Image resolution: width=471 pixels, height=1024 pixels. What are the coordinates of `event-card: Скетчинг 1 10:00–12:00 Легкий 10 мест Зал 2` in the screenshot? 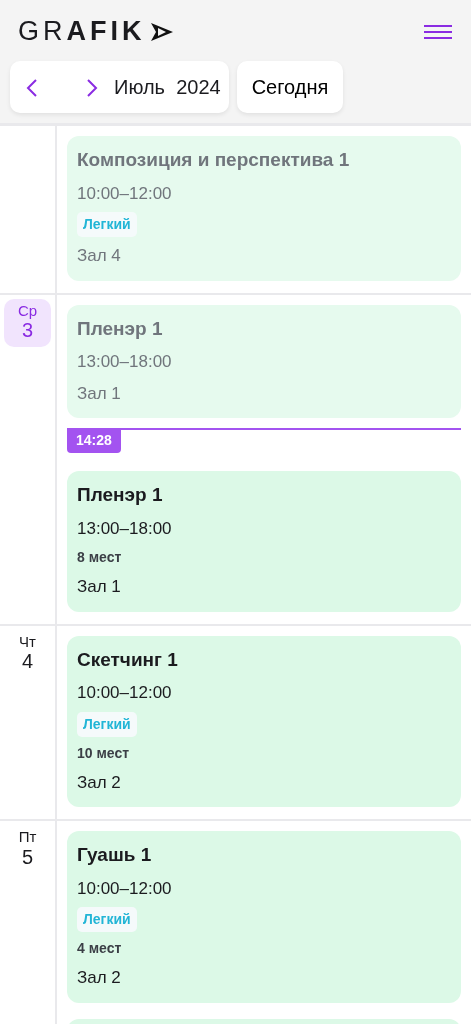 It's located at (264, 721).